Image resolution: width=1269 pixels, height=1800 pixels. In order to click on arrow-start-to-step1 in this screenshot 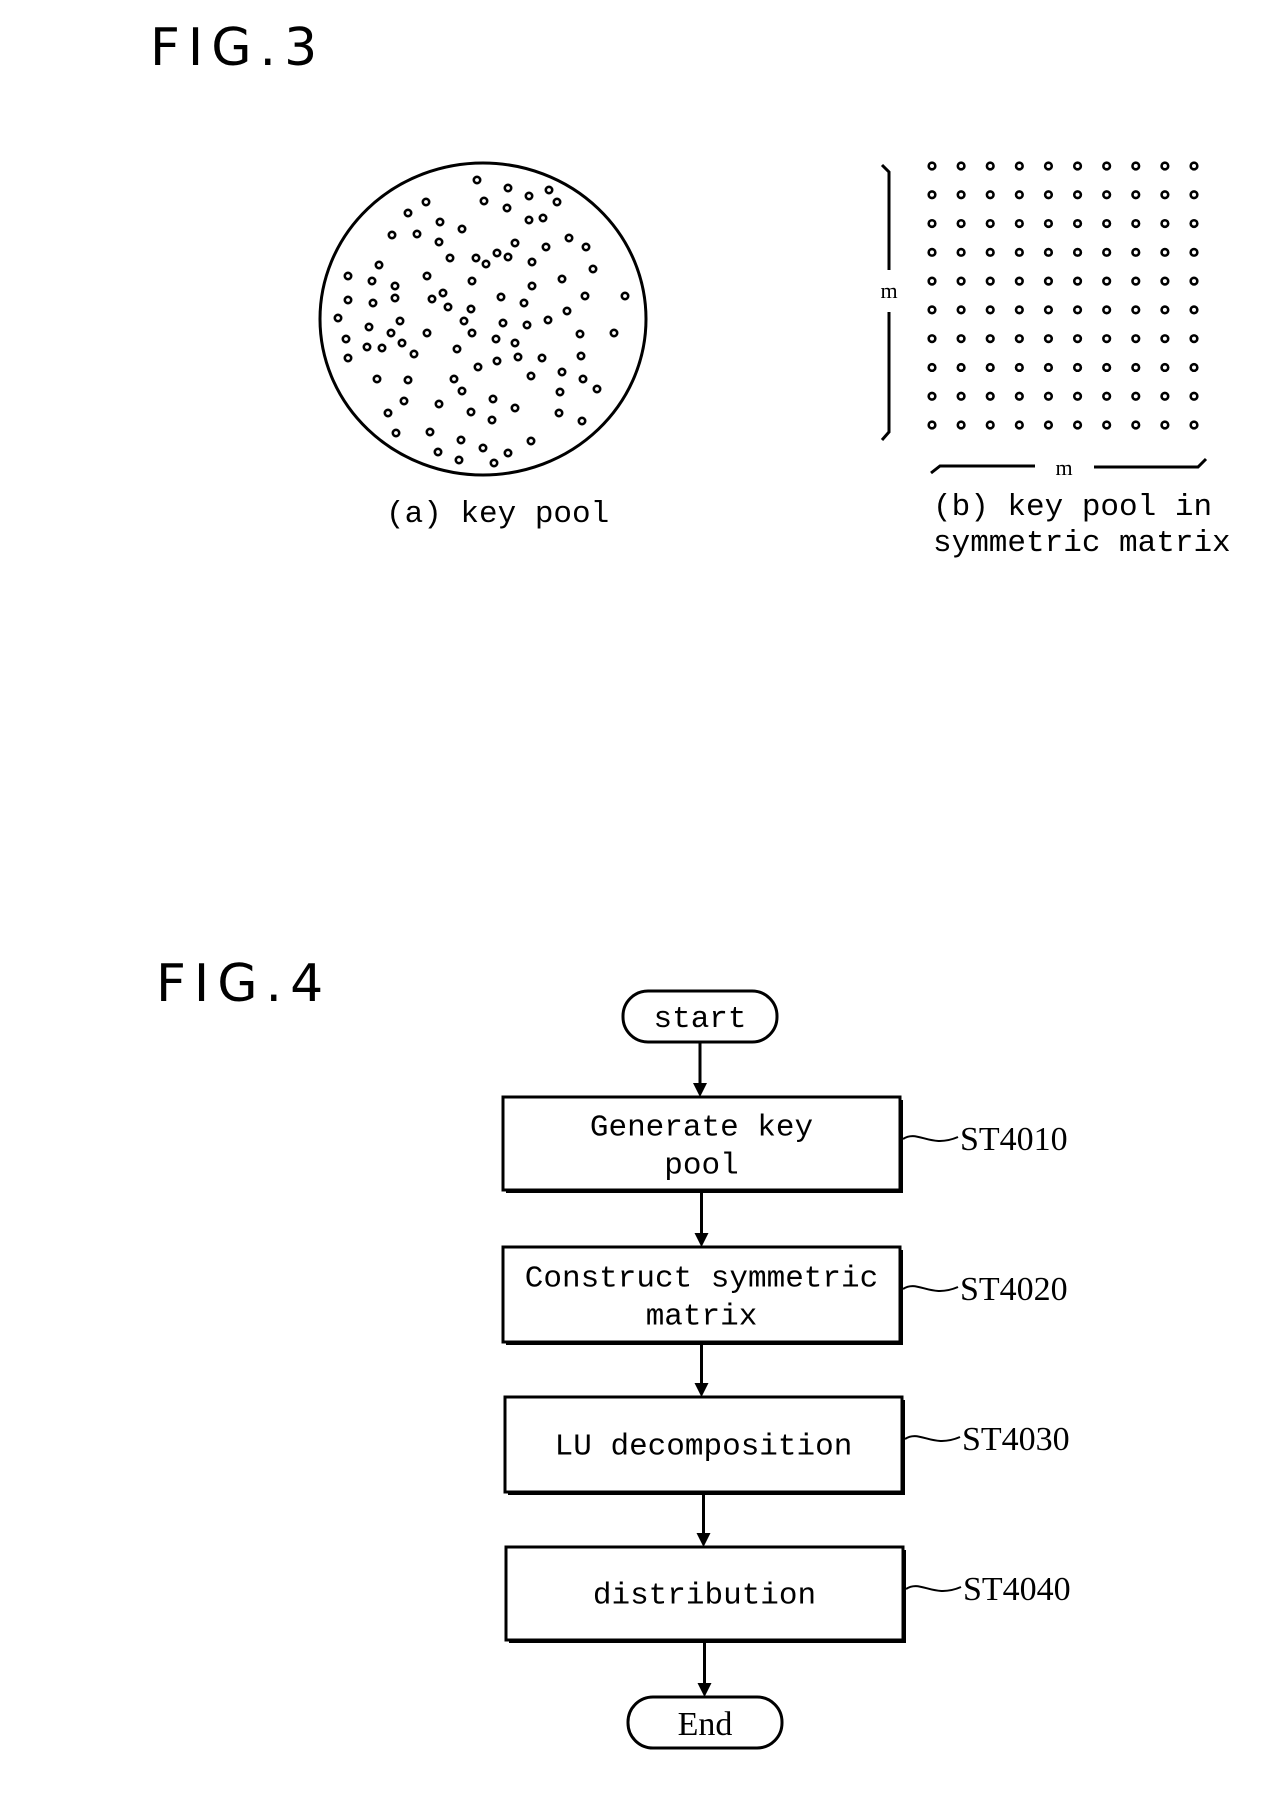, I will do `click(700, 1069)`.